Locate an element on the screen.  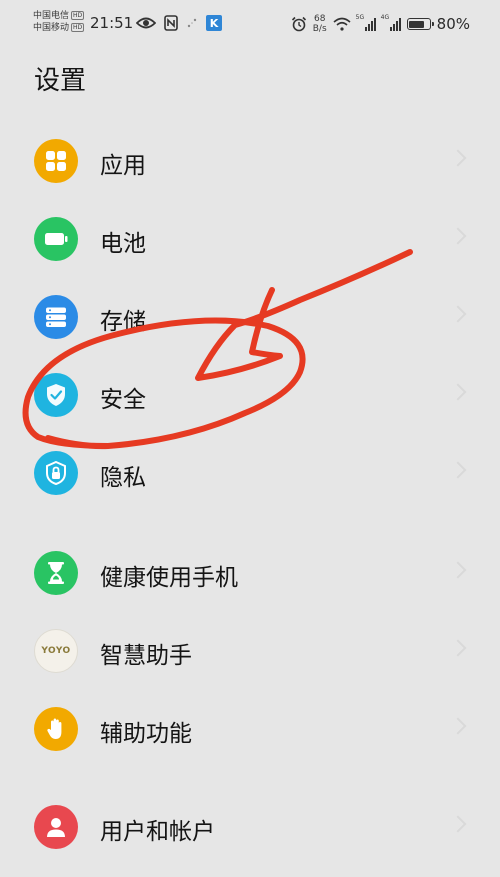
settings-item-label: 安全 is located at coordinates (123, 400).